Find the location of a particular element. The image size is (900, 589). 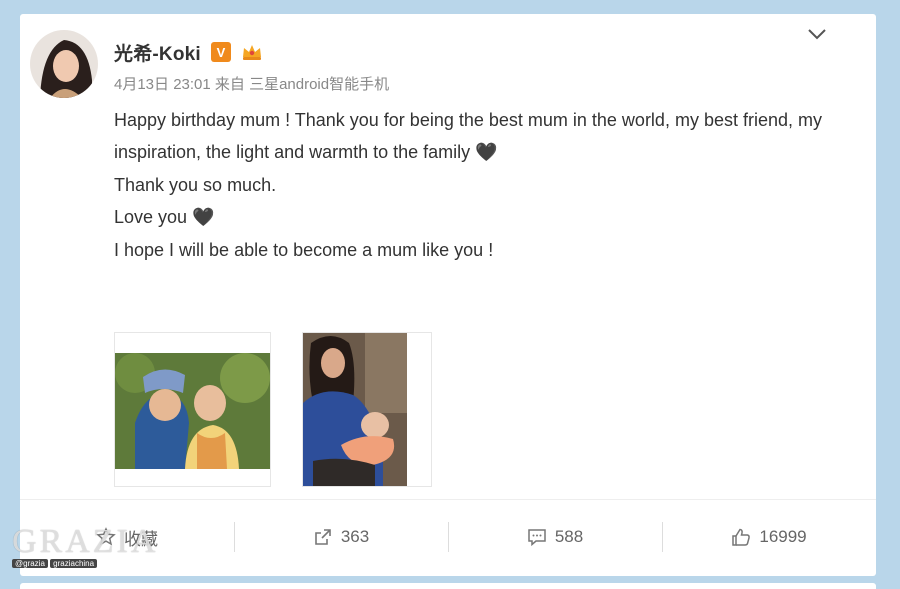

action-bar: 收藏 363 588 16999 is located at coordinates (448, 537).